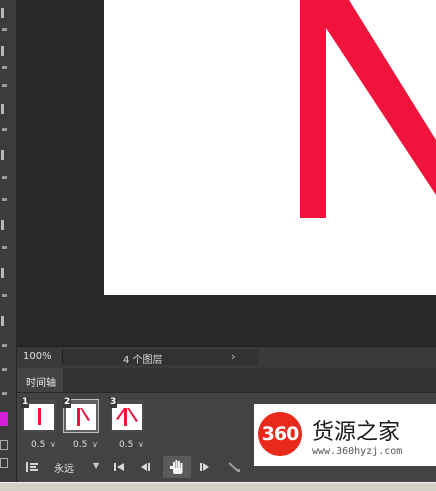 The image size is (436, 491). What do you see at coordinates (145, 467) in the screenshot?
I see `previous-frame-icon` at bounding box center [145, 467].